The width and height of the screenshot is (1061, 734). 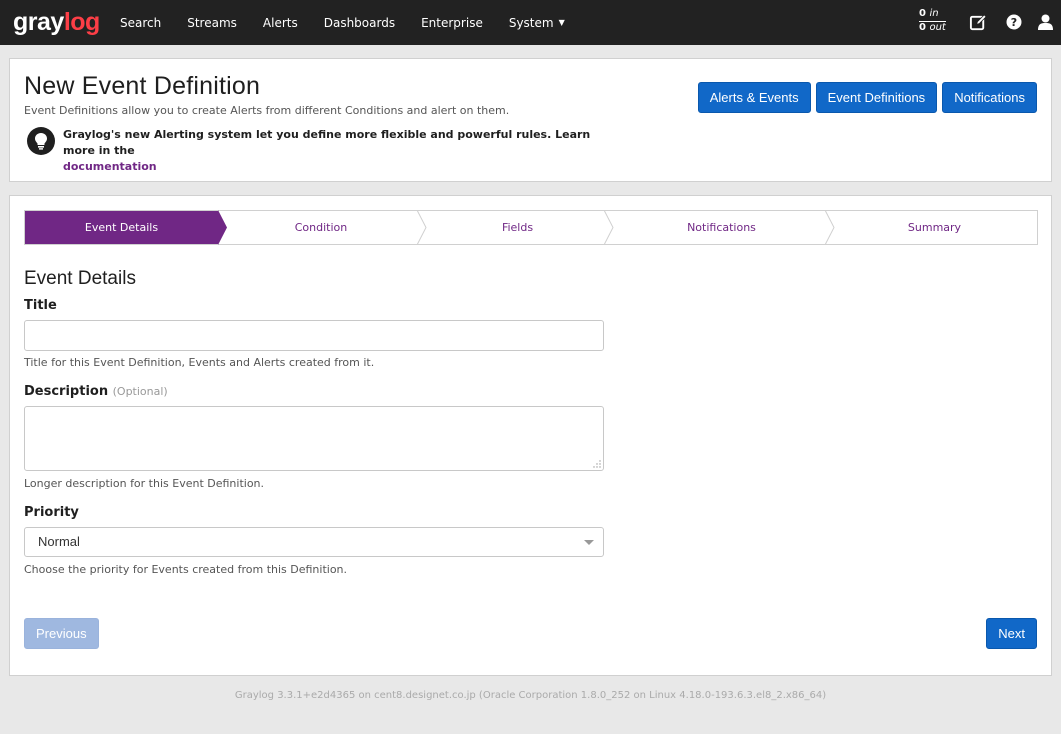 What do you see at coordinates (314, 438) in the screenshot?
I see `description-textarea` at bounding box center [314, 438].